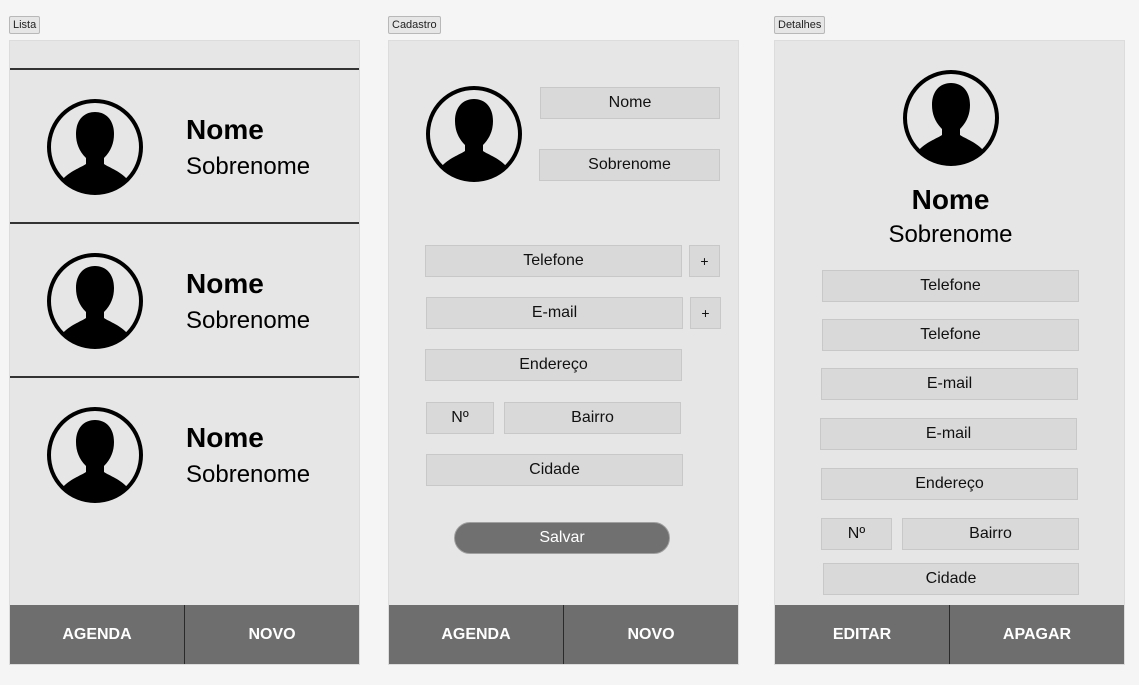 The height and width of the screenshot is (685, 1139). I want to click on district-field: Bairro, so click(592, 418).